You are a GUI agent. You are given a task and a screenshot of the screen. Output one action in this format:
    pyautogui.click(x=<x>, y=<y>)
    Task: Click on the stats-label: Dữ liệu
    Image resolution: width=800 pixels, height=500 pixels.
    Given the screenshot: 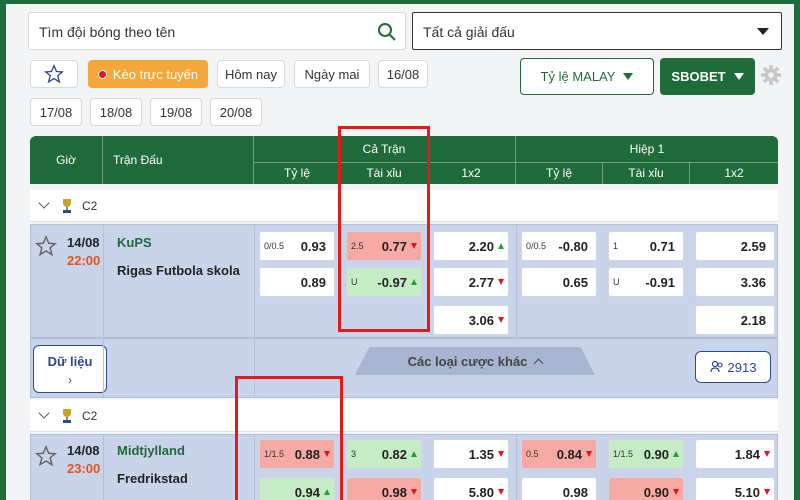 What is the action you would take?
    pyautogui.click(x=70, y=361)
    